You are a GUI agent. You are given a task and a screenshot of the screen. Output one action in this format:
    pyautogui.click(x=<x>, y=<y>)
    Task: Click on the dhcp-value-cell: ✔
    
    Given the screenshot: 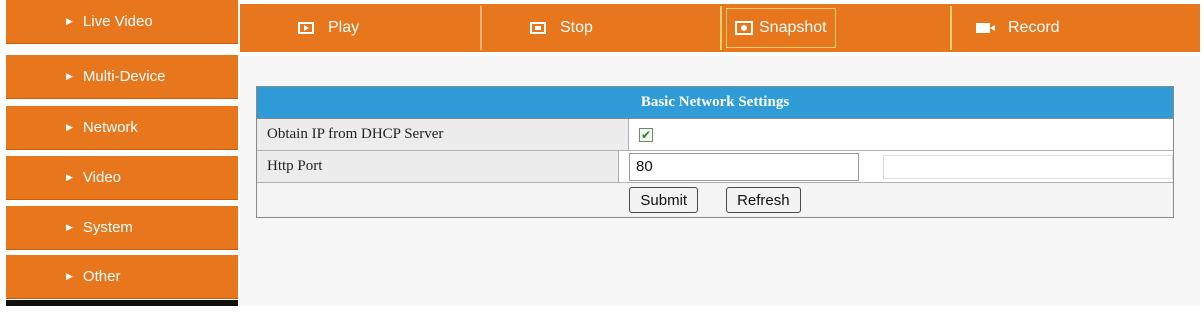 What is the action you would take?
    pyautogui.click(x=901, y=134)
    